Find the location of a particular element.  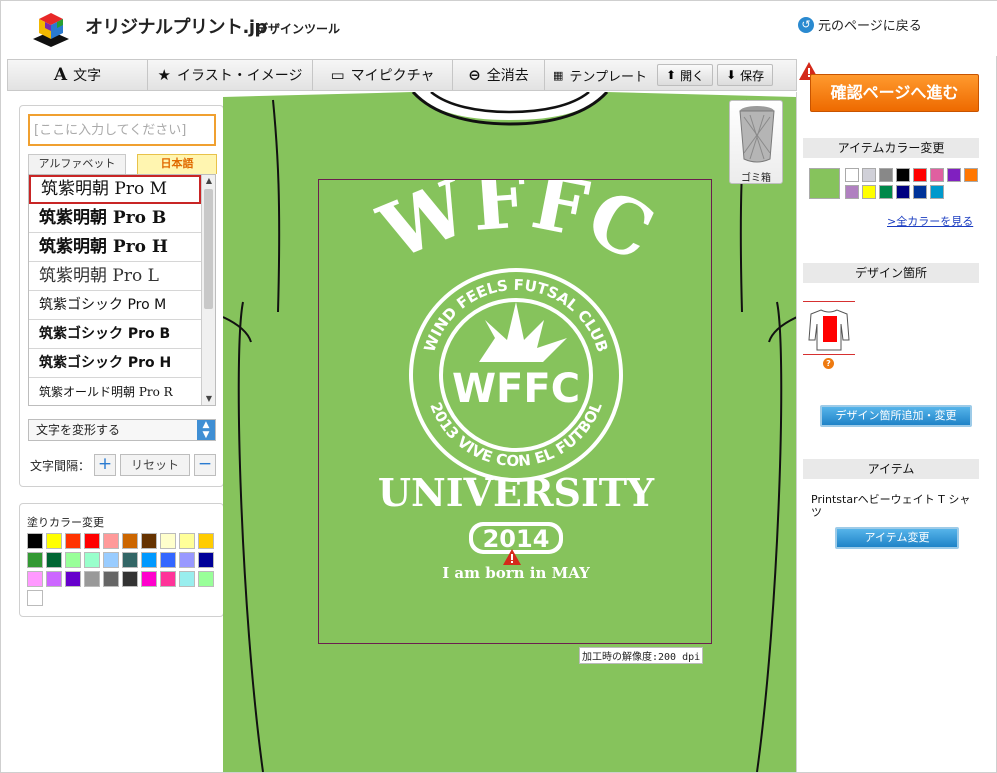

fill-color-title: 塗りカラー変更 is located at coordinates (65, 522).